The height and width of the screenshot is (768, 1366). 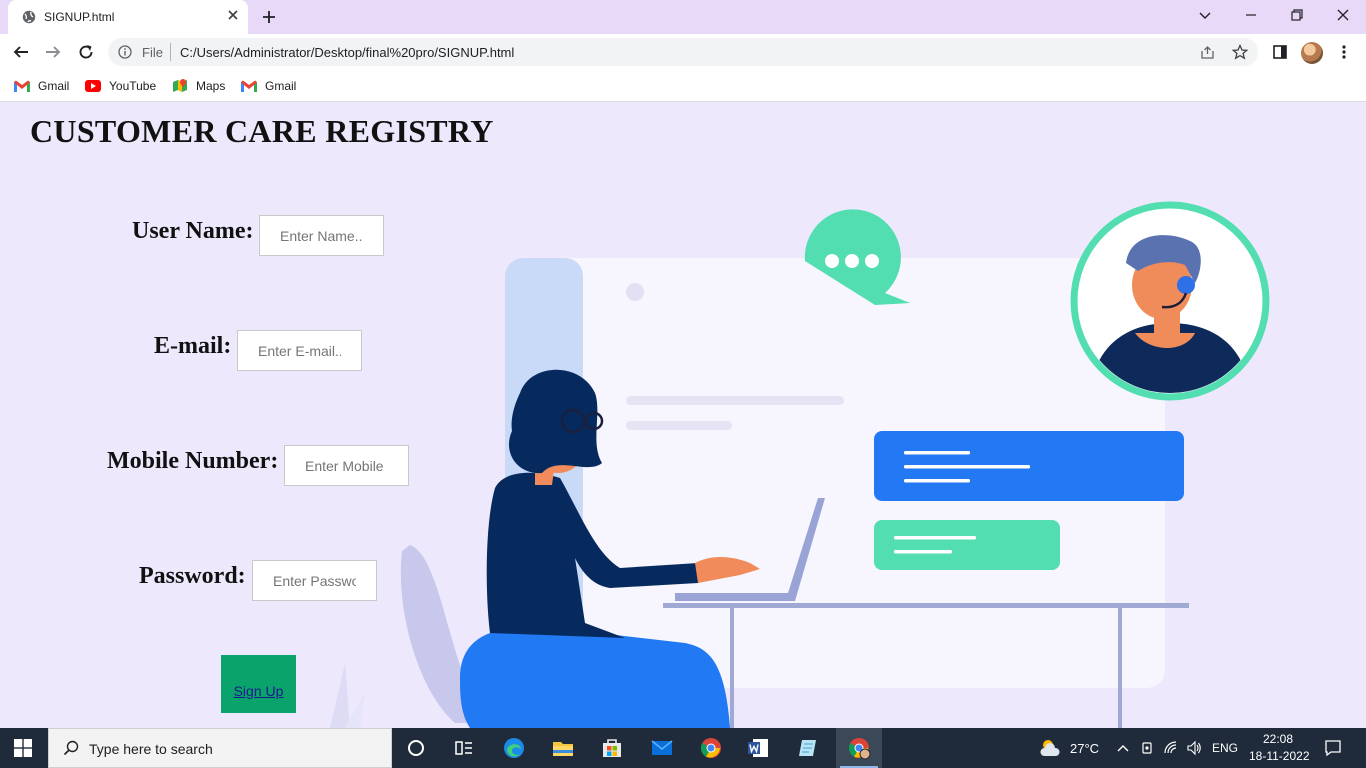 I want to click on chrome-active-taskbar-button, so click(x=859, y=748).